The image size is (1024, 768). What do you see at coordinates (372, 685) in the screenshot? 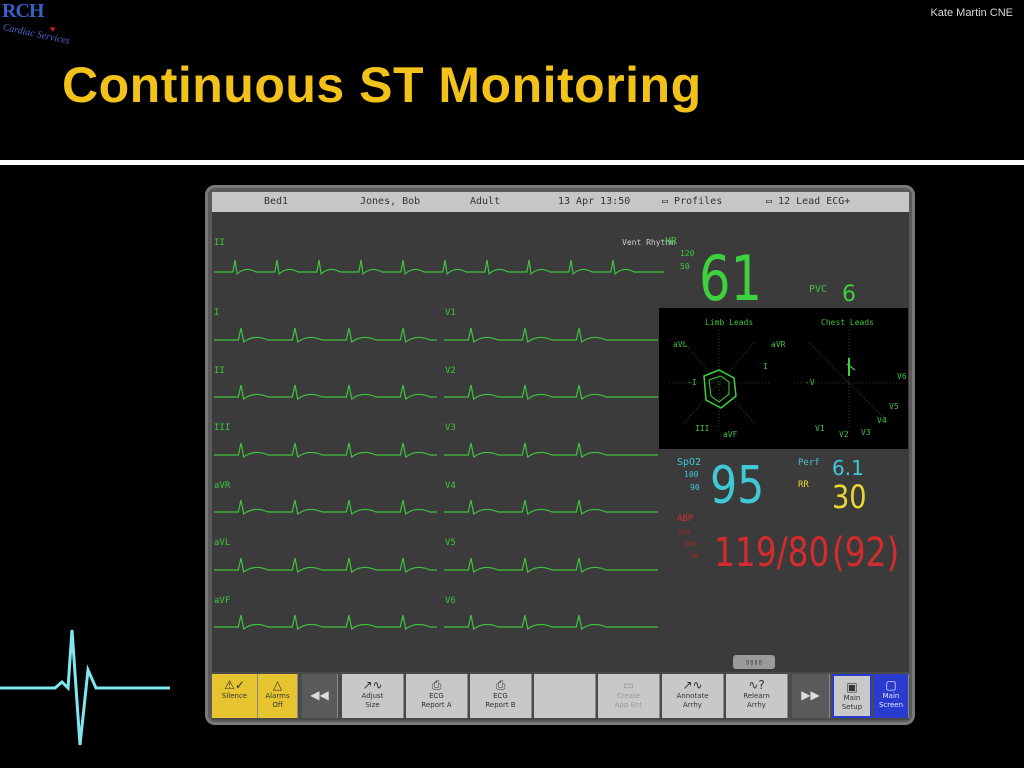
I see `adjust-wave-icon: ↗∿` at bounding box center [372, 685].